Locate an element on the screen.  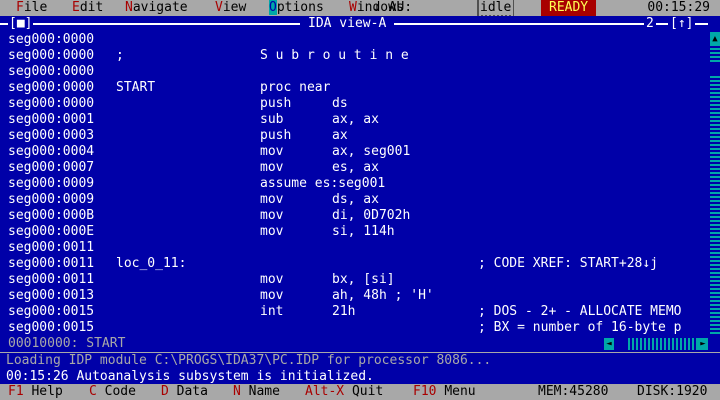
listing-operands: bx, [si] is located at coordinates (363, 279).